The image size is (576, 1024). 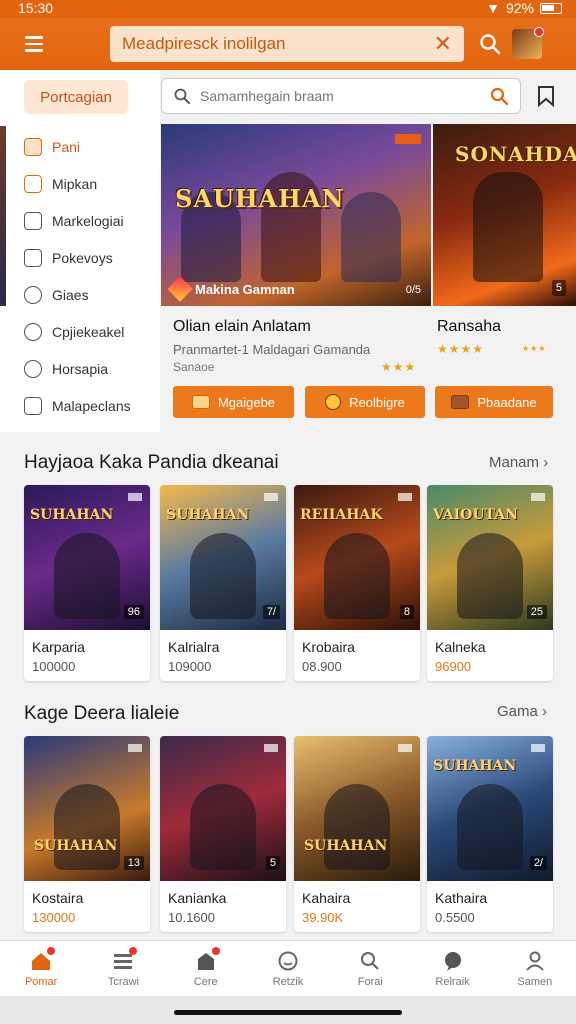 I want to click on gift-icon, so click(x=33, y=146).